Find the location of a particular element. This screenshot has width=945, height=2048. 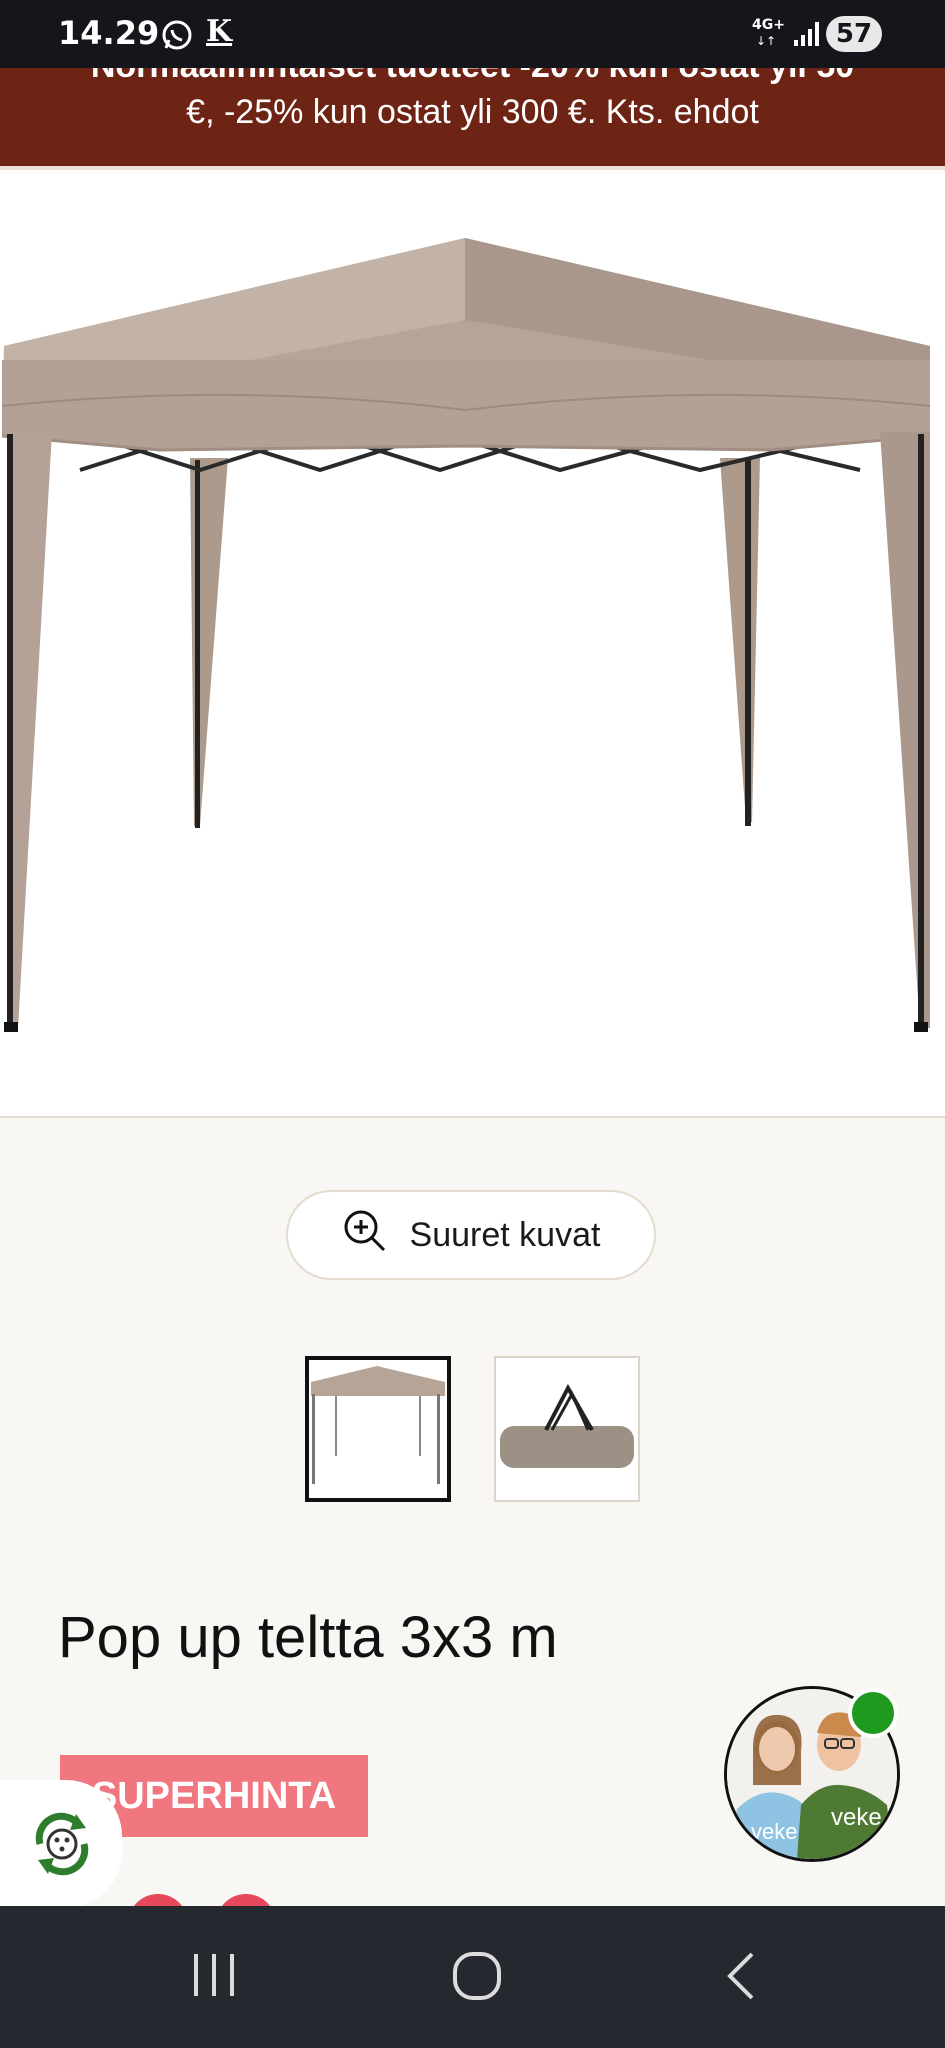

shirt-text-left: veke is located at coordinates (774, 1831).